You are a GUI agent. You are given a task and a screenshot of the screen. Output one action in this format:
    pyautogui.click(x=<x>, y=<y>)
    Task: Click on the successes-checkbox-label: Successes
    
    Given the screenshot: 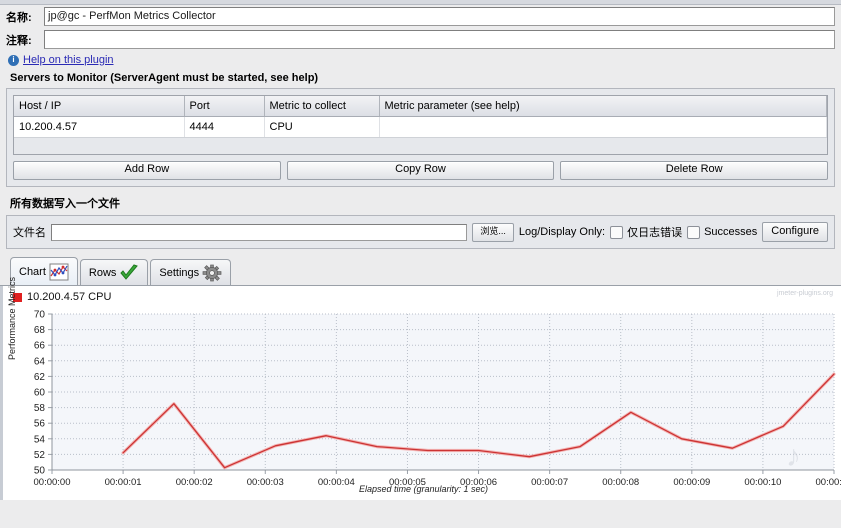 What is the action you would take?
    pyautogui.click(x=731, y=232)
    